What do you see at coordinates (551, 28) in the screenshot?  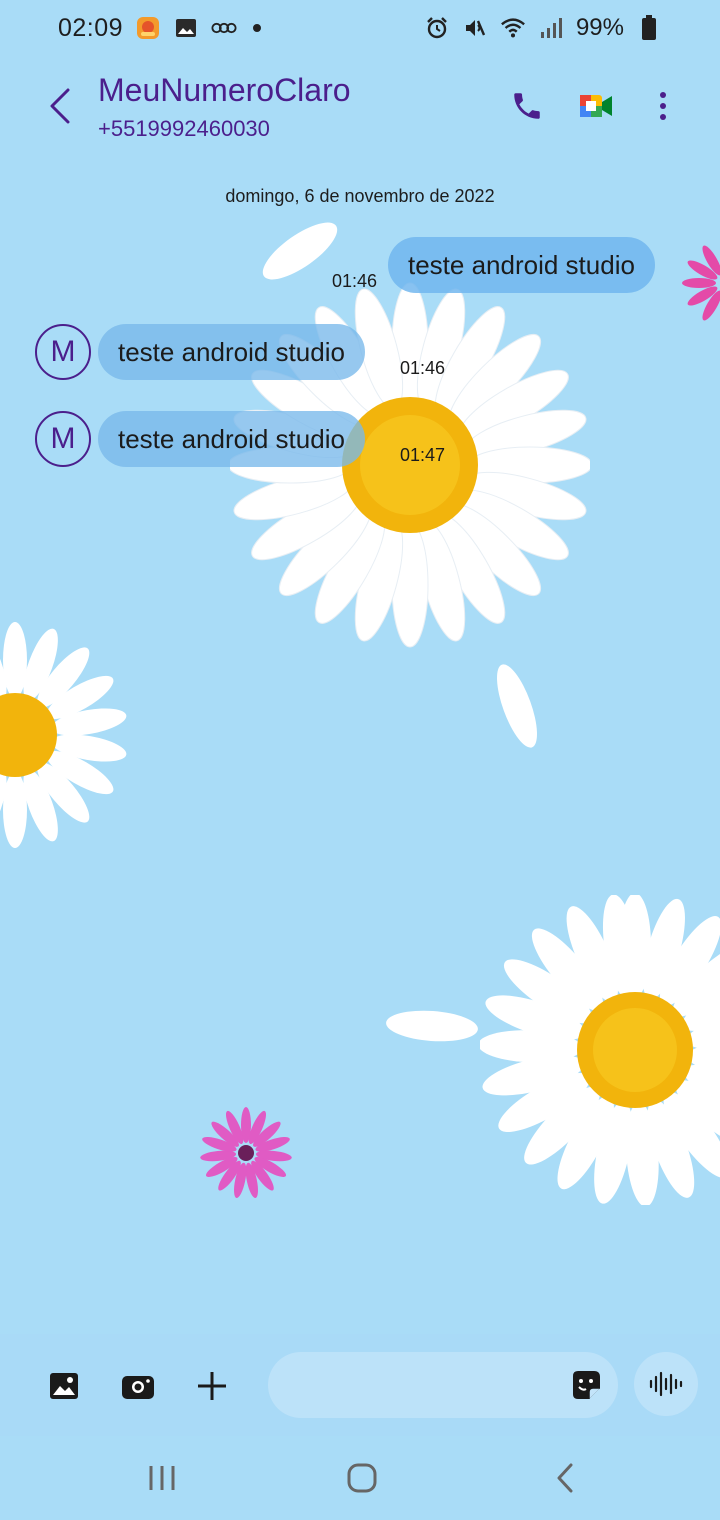 I see `signal-icon` at bounding box center [551, 28].